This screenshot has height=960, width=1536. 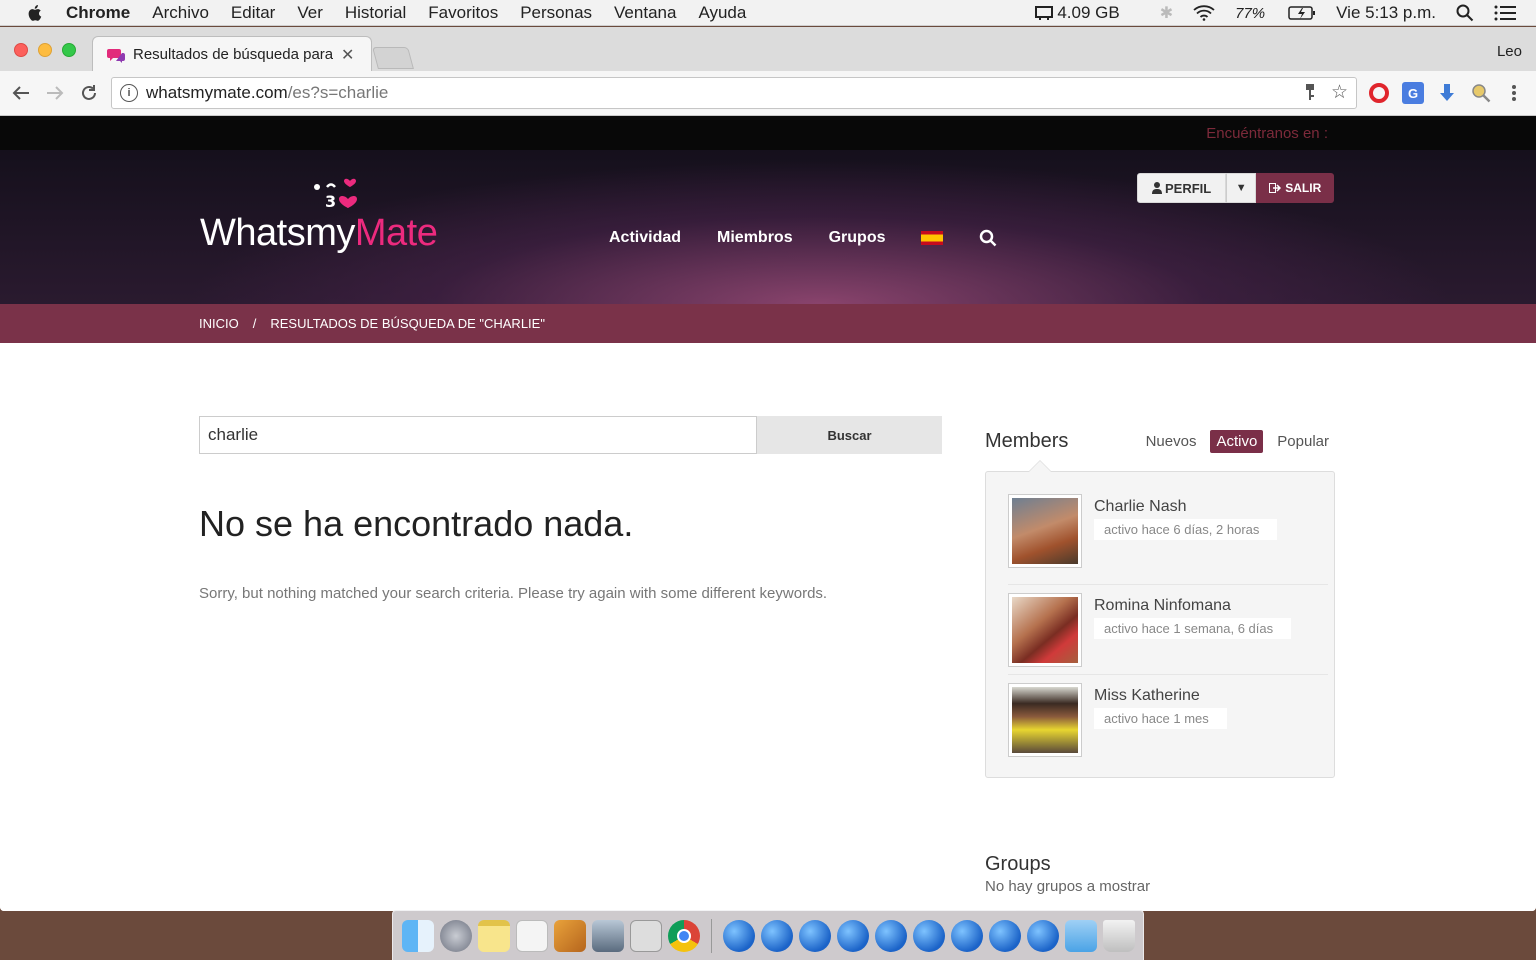 What do you see at coordinates (478, 435) in the screenshot?
I see `search-input` at bounding box center [478, 435].